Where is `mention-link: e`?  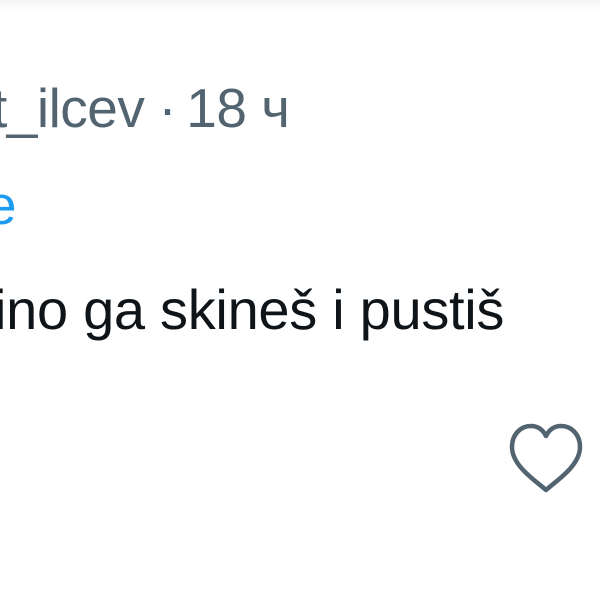
mention-link: e is located at coordinates (8, 205).